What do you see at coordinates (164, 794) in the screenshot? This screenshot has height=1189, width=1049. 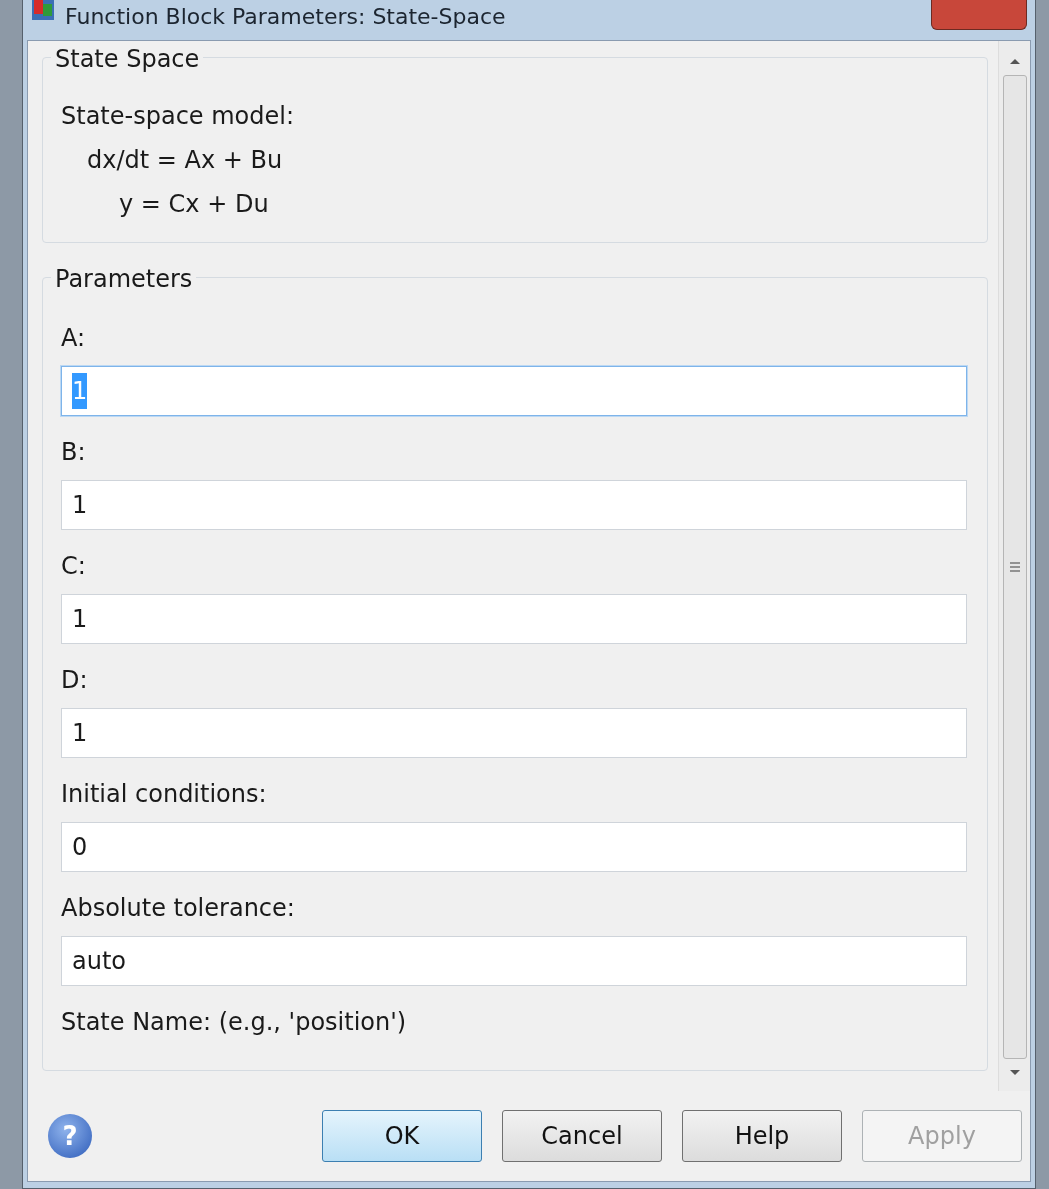 I see `field-label: Initial conditions:` at bounding box center [164, 794].